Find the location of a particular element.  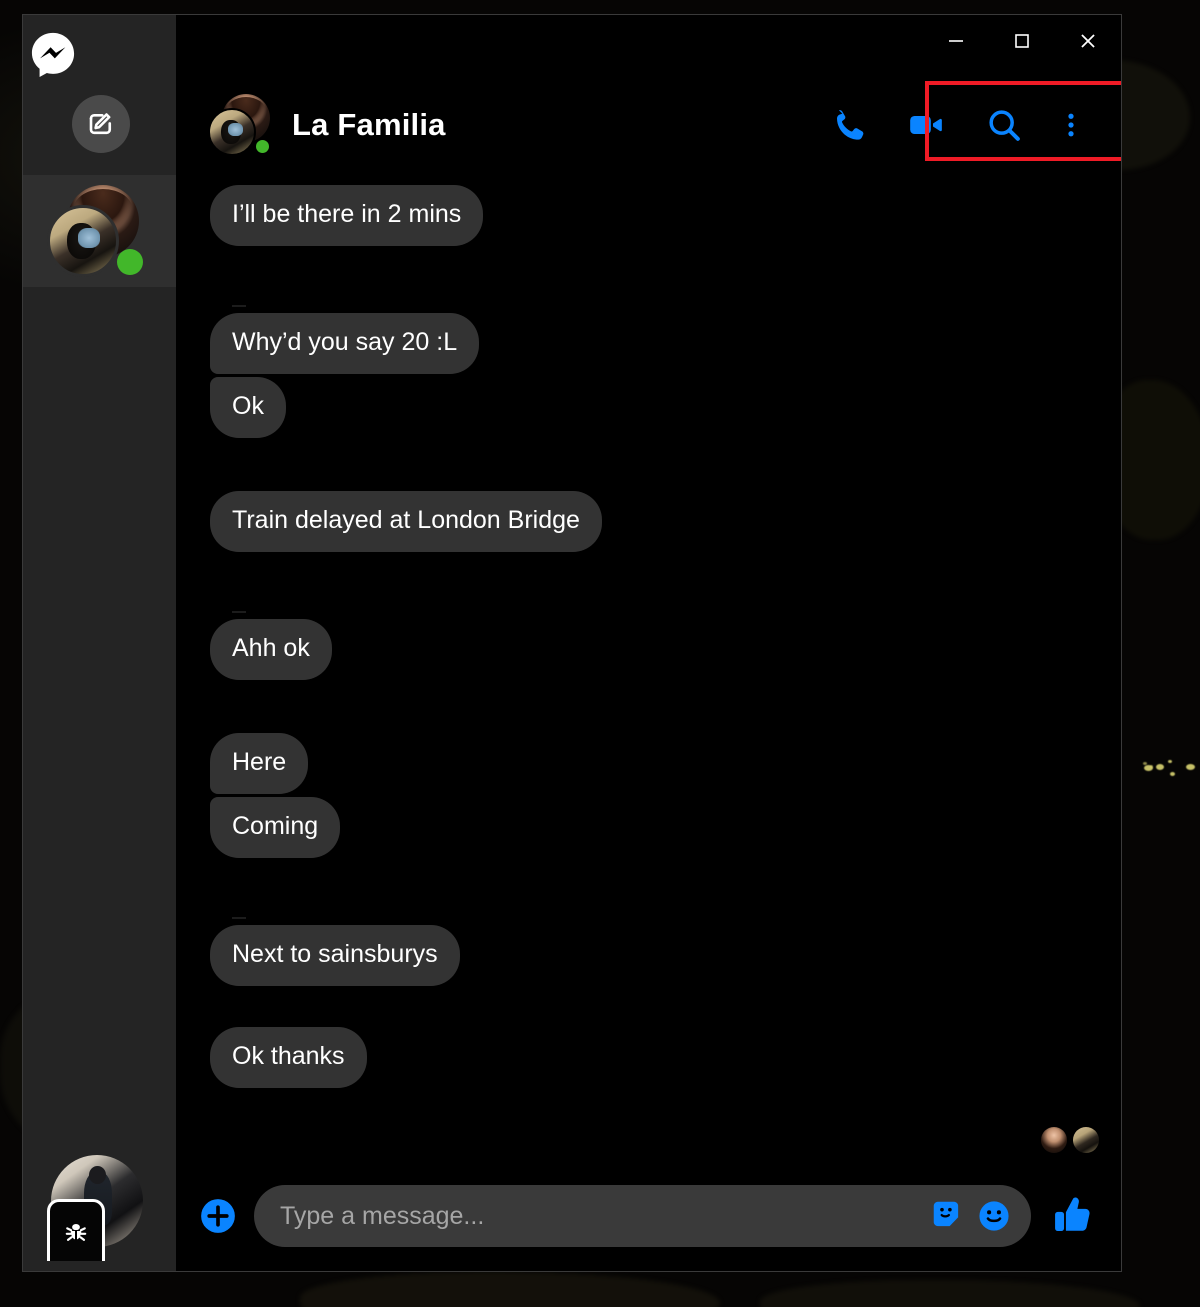

message-input is located at coordinates (602, 1216).